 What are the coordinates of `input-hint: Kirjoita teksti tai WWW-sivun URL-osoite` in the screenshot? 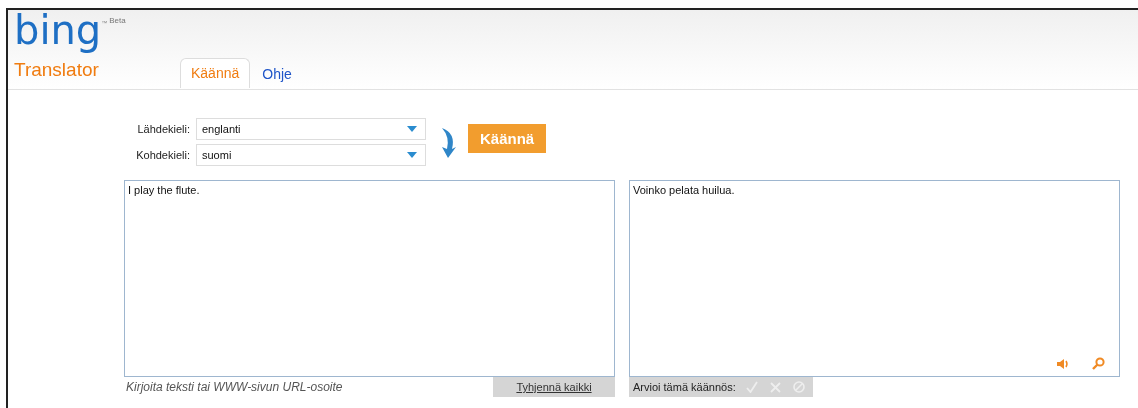 It's located at (234, 387).